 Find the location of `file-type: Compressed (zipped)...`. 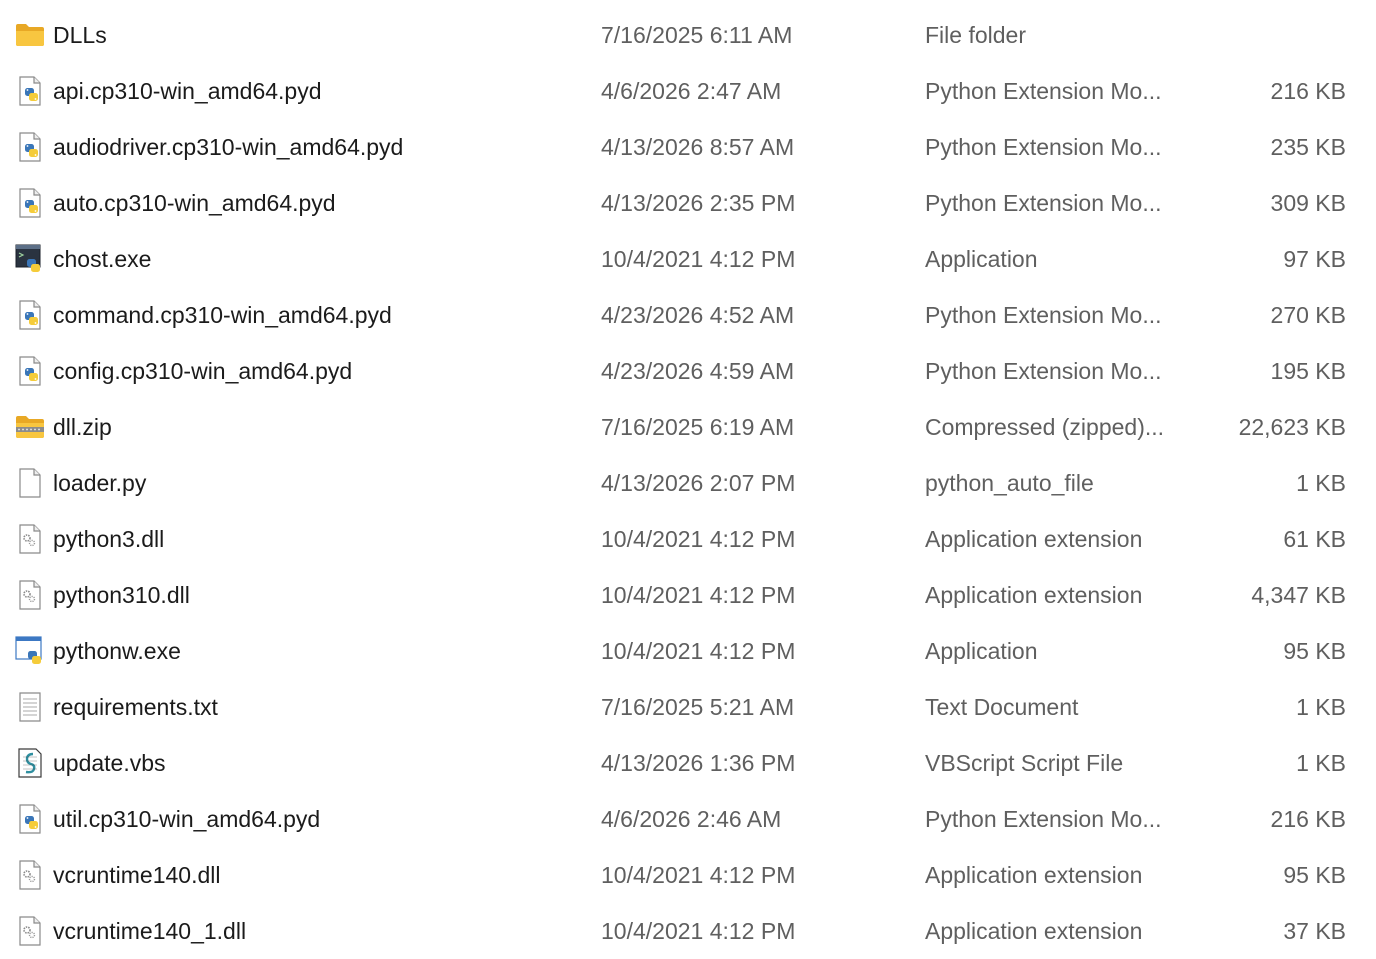

file-type: Compressed (zipped)... is located at coordinates (1045, 427).